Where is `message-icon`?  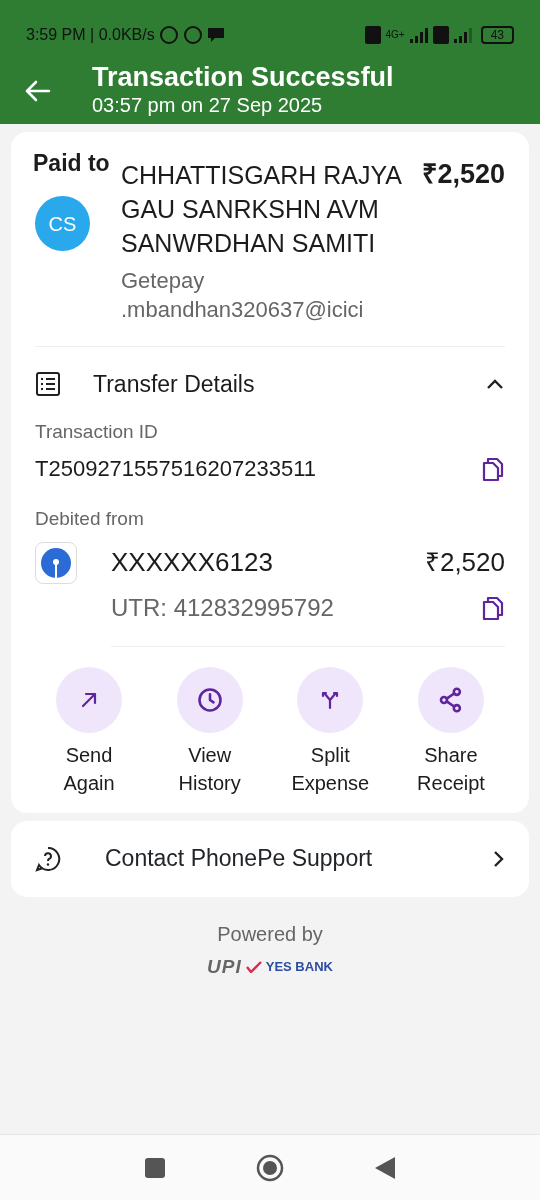
message-icon is located at coordinates (215, 35).